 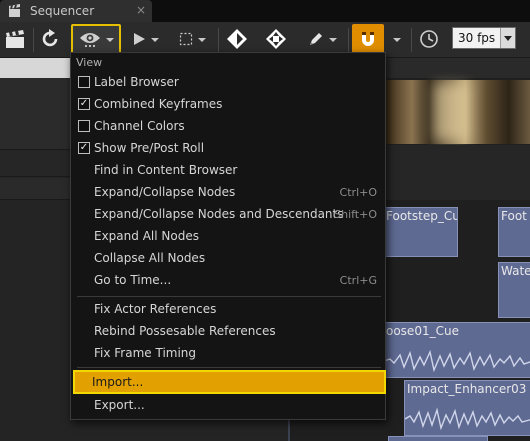 What do you see at coordinates (514, 232) in the screenshot?
I see `audio-clip: Foot` at bounding box center [514, 232].